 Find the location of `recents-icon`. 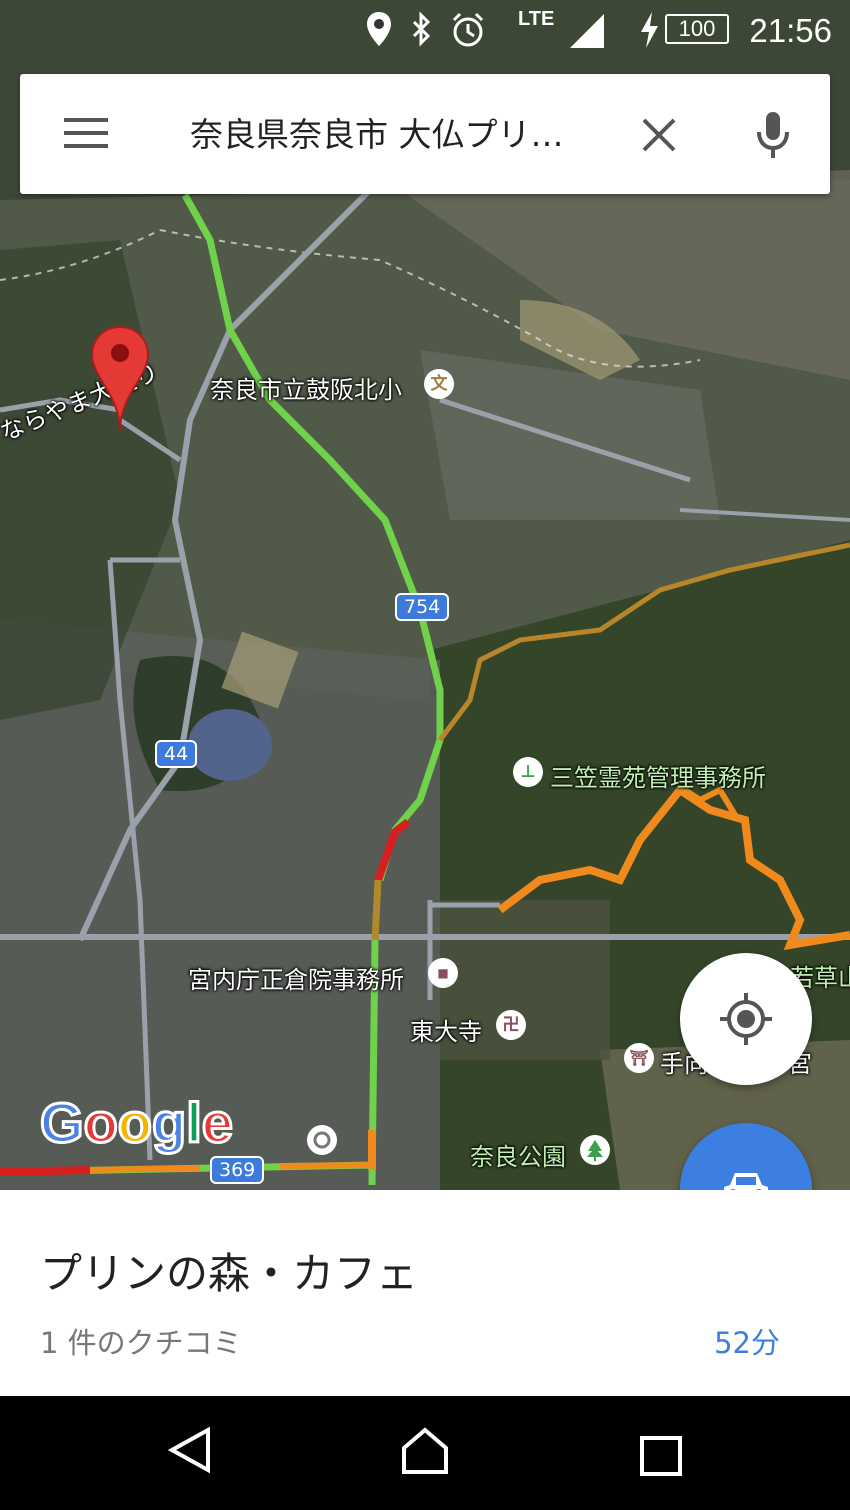

recents-icon is located at coordinates (661, 1458).